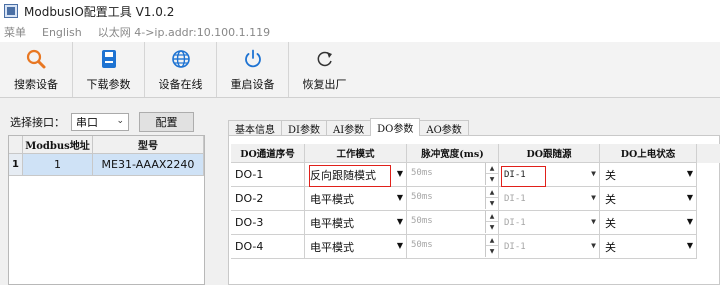  I want to click on device-table: Modbus地址 型号 1 1 ME31-AAAX2240, so click(106, 210).